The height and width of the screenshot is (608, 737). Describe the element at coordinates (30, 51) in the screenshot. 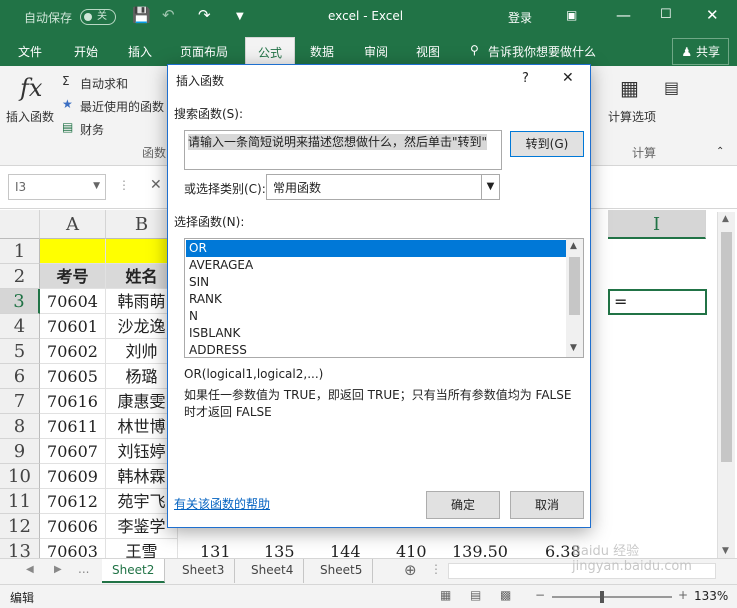

I see `tab-file: 文件` at that location.